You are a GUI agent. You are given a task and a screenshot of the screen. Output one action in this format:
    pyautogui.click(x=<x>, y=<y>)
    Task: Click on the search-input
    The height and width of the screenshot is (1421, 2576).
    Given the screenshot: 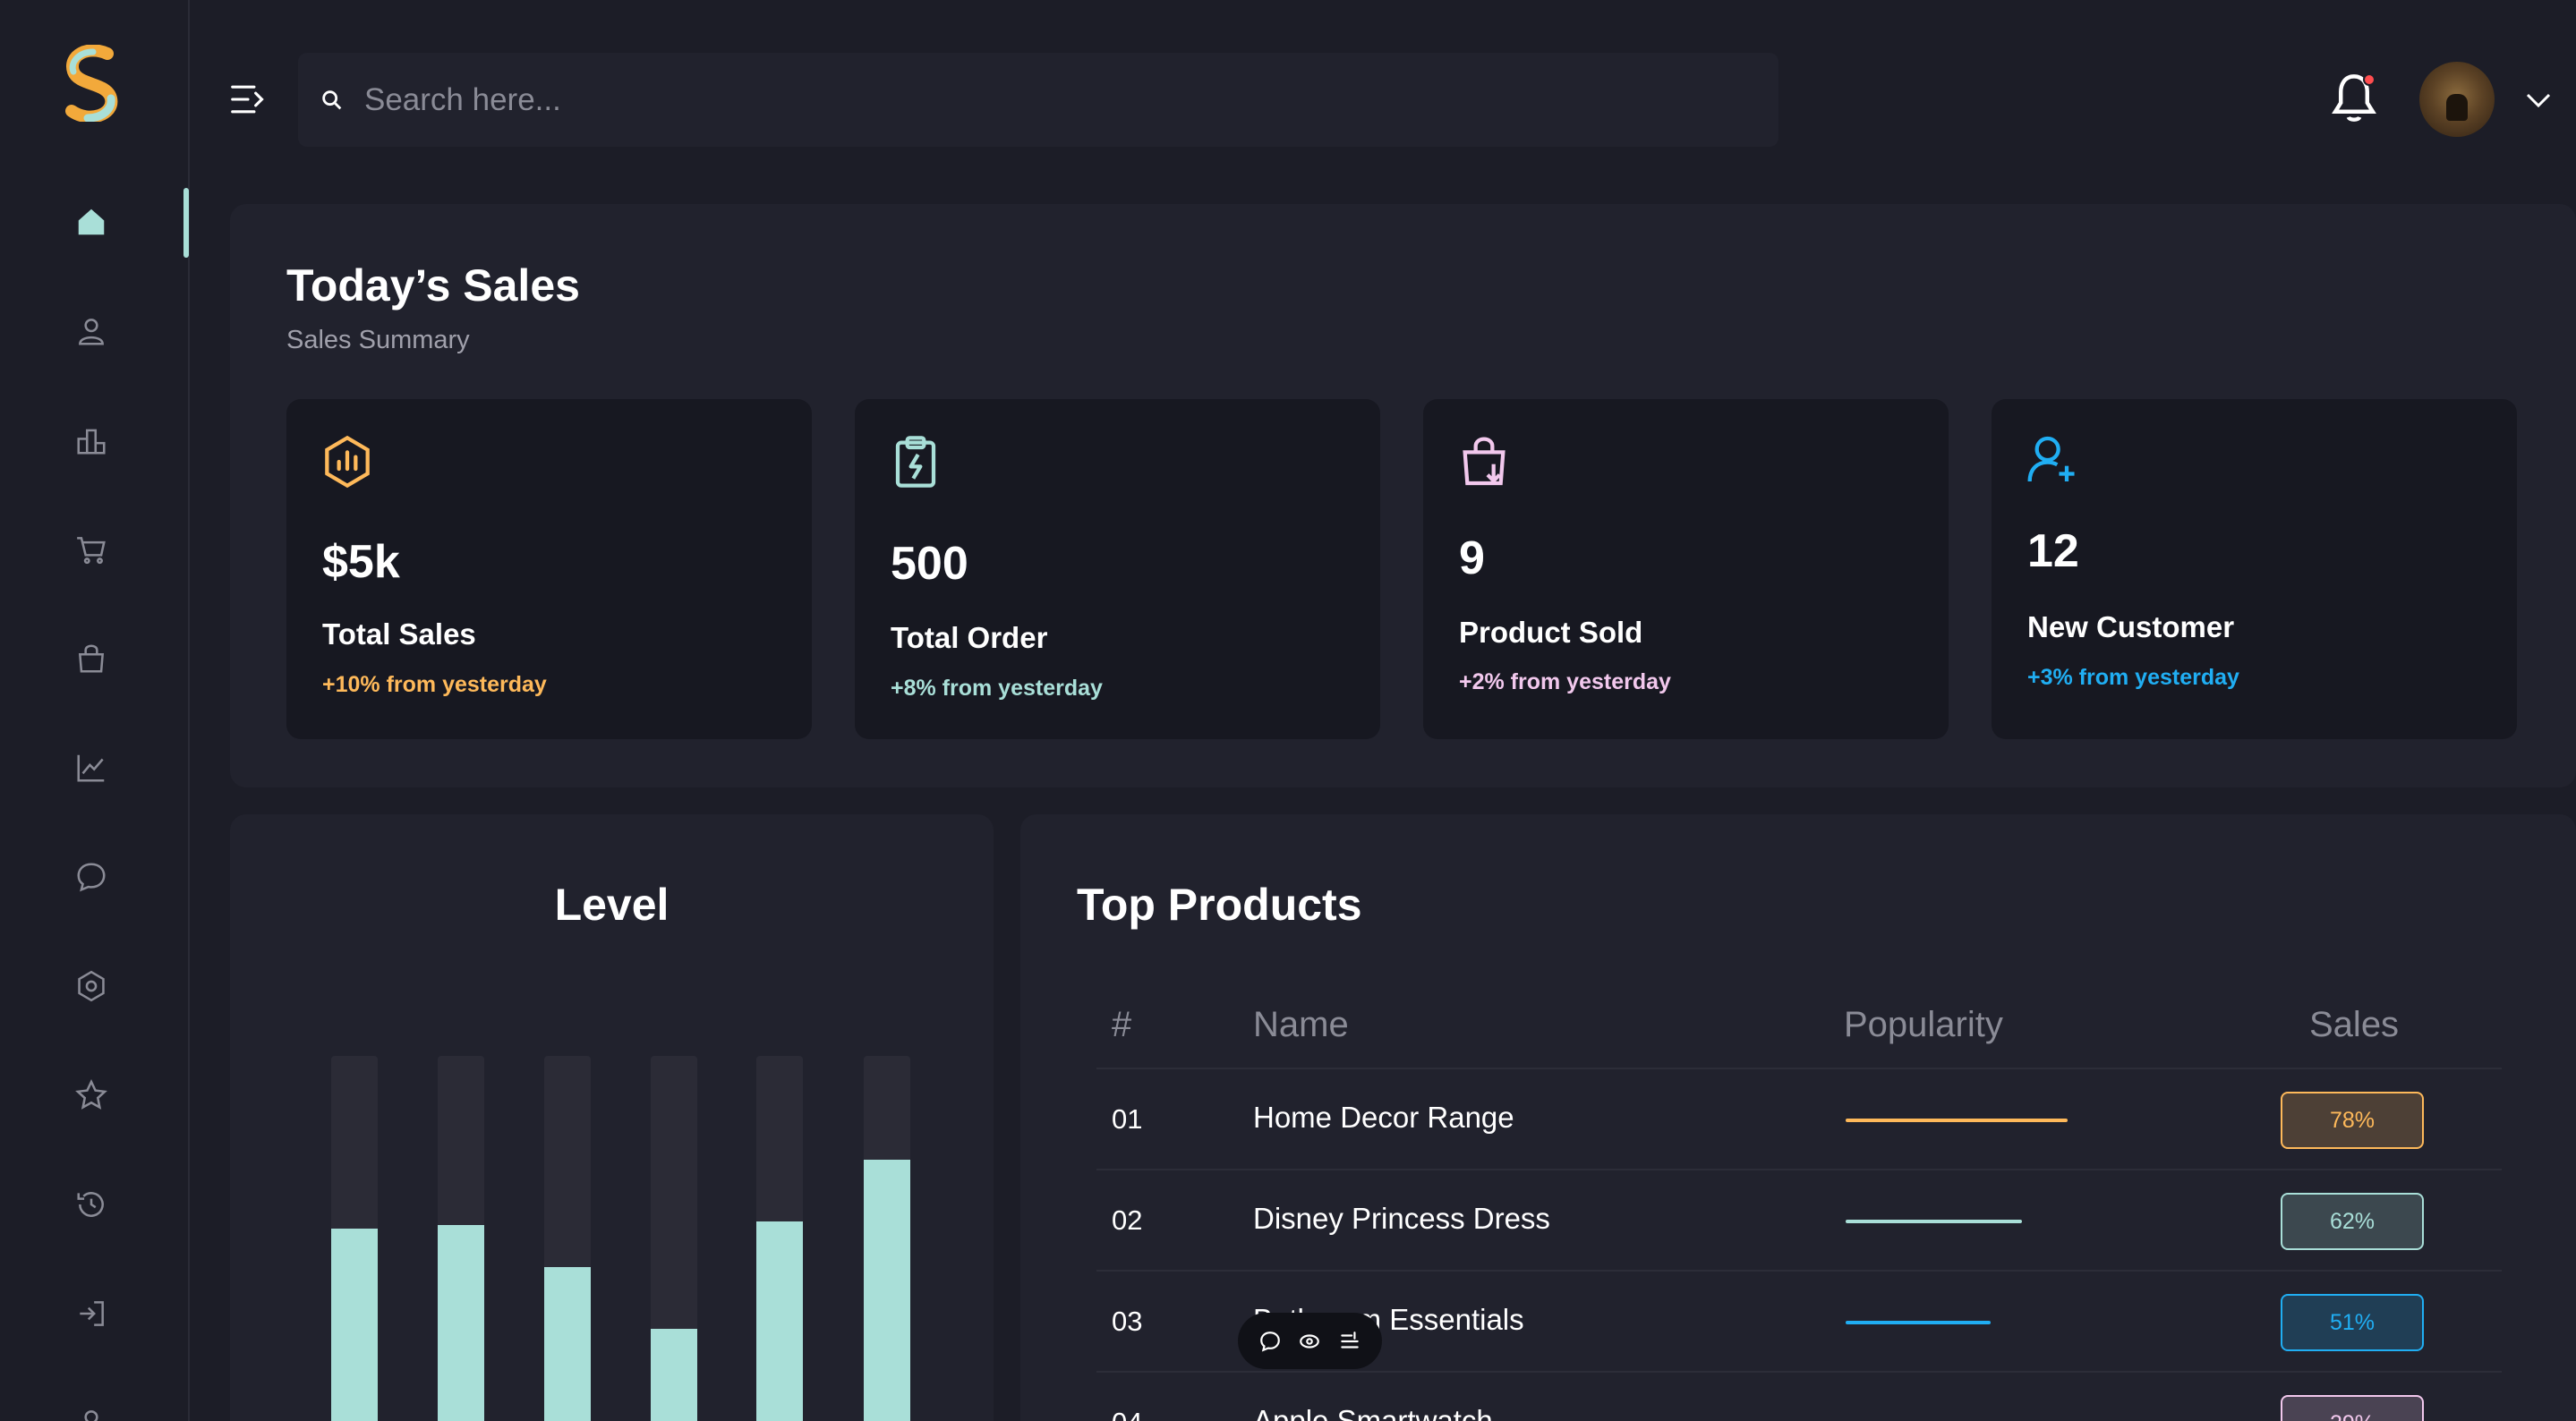 What is the action you would take?
    pyautogui.click(x=1035, y=99)
    